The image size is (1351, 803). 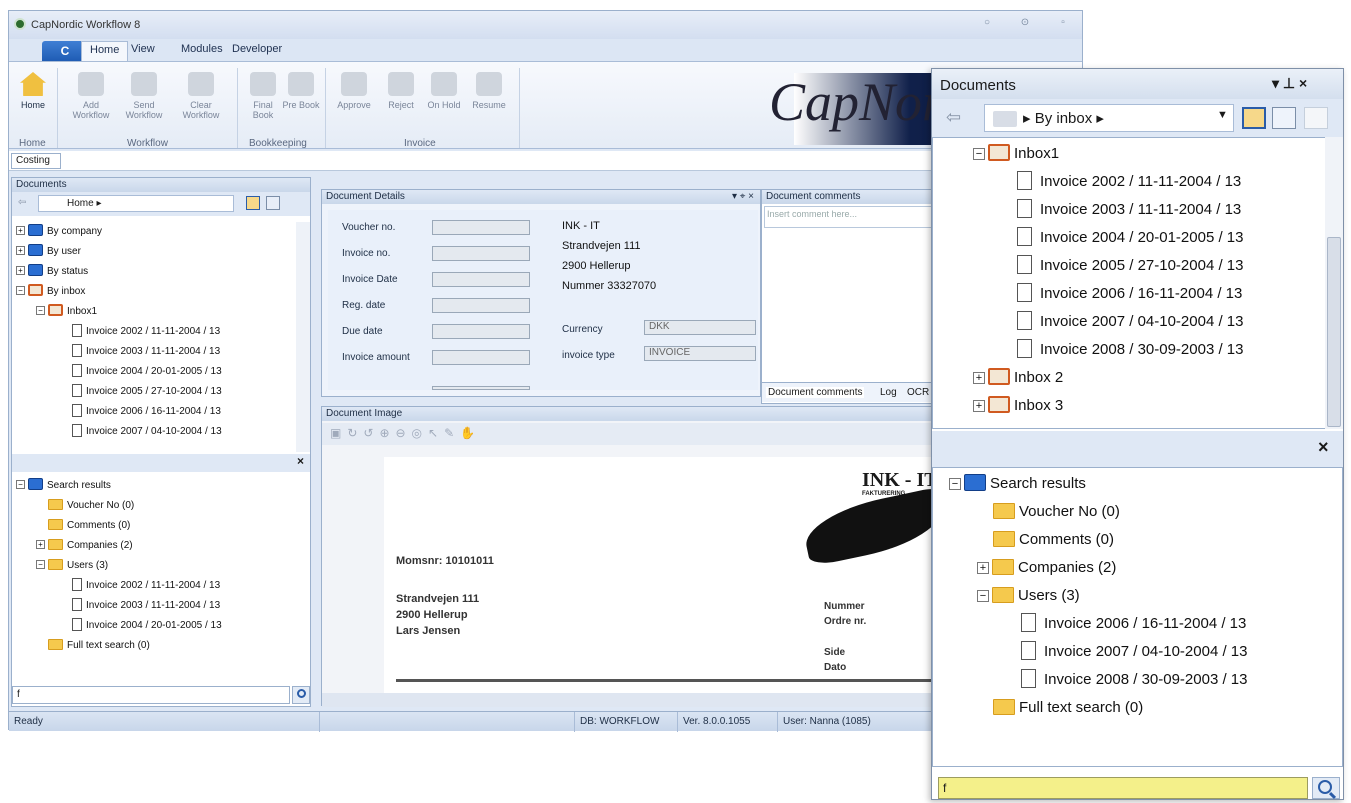 I want to click on invoice-no-field, so click(x=481, y=253).